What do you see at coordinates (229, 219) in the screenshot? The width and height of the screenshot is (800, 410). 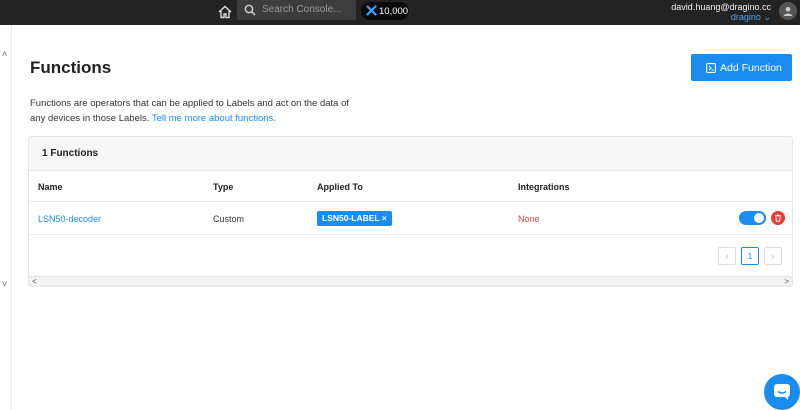 I see `function-type: Custom` at bounding box center [229, 219].